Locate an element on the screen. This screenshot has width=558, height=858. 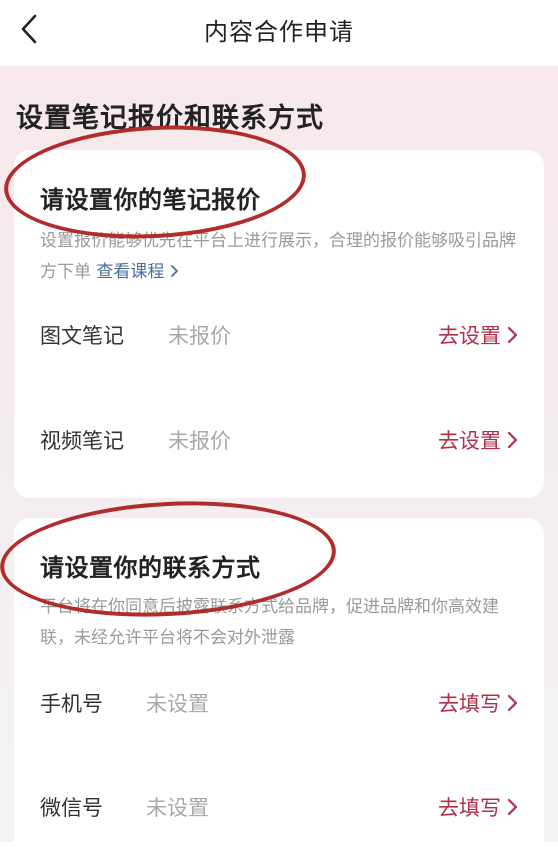
pricing-card-title: 请设置你的笔记报价 is located at coordinates (150, 200).